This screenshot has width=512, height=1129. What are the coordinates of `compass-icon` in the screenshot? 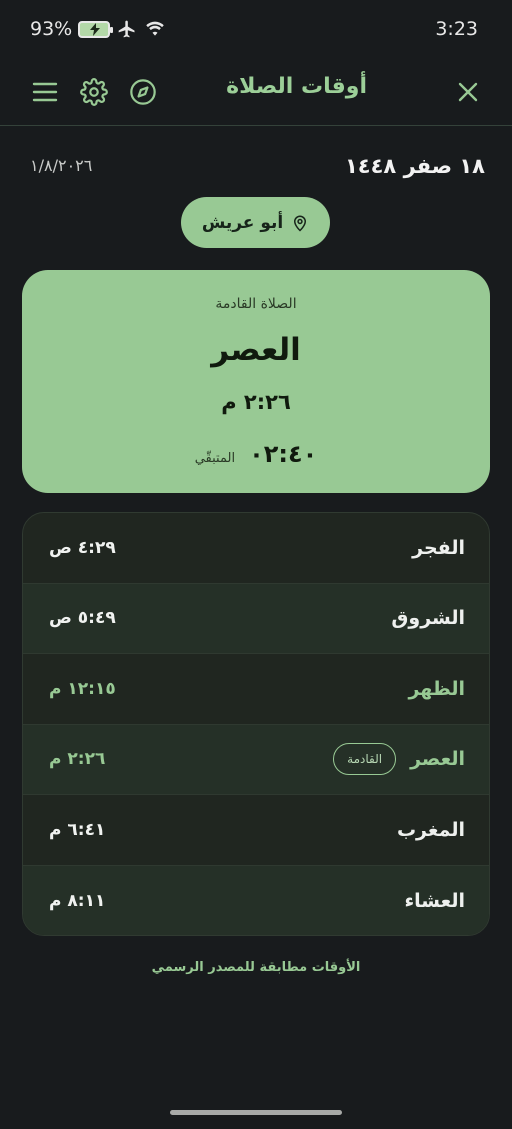 It's located at (143, 92).